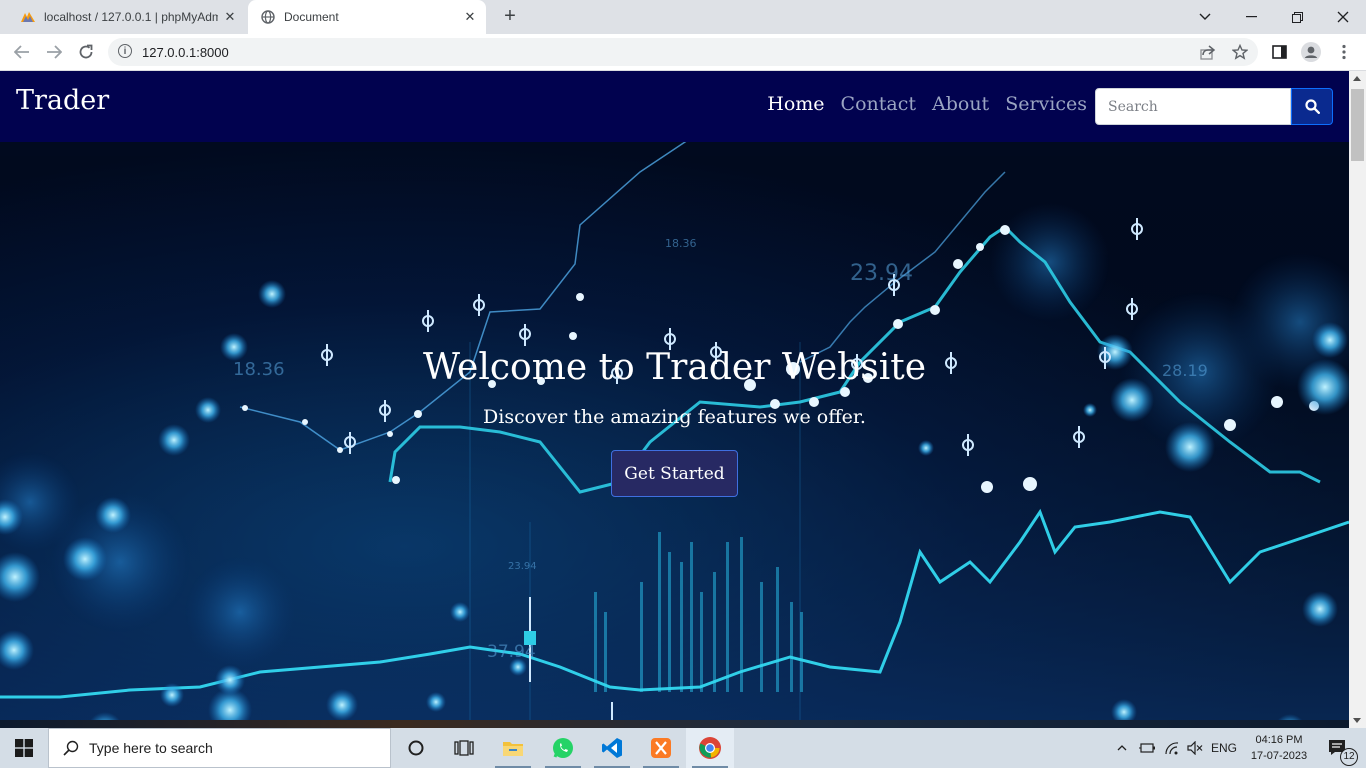 Image resolution: width=1366 pixels, height=768 pixels. I want to click on side-panel-icon, so click(1279, 52).